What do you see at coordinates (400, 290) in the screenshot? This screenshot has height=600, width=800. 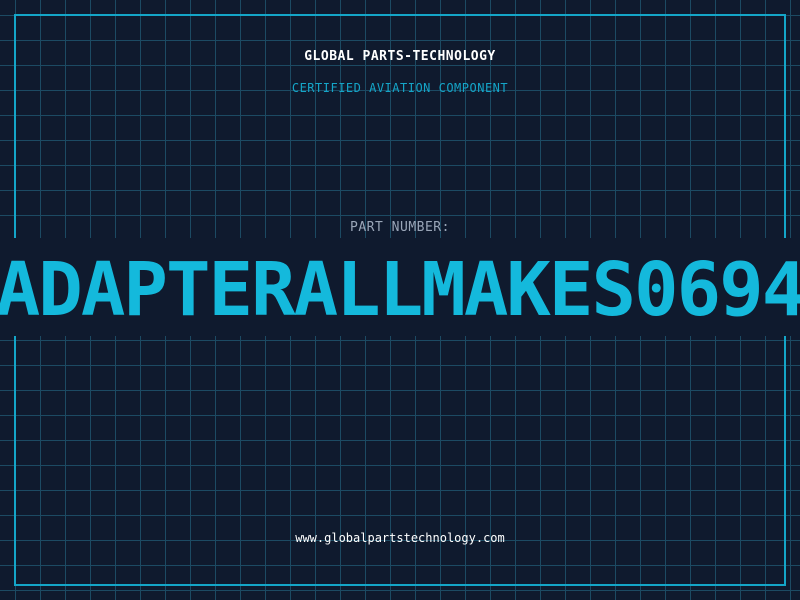 I see `part-number-value: ADAPTERALLMAKES0694` at bounding box center [400, 290].